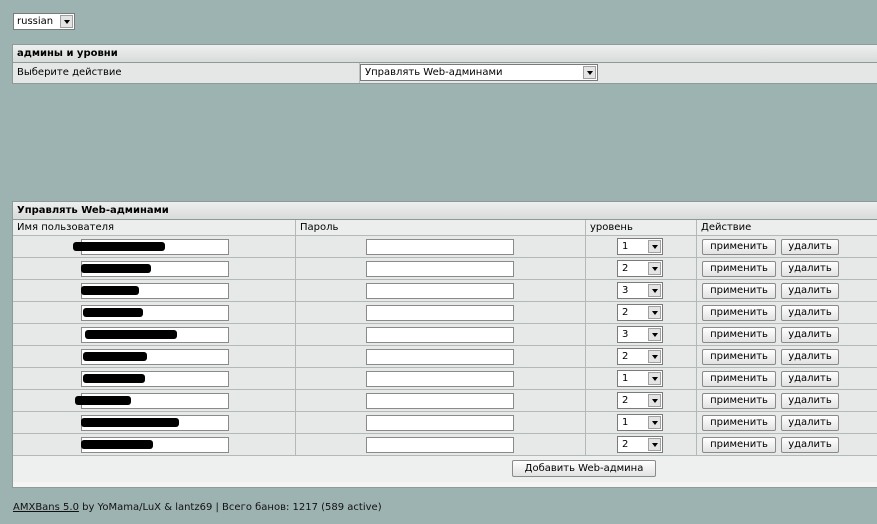 The height and width of the screenshot is (524, 877). Describe the element at coordinates (35, 21) in the screenshot. I see `language-select-value: russian` at that location.